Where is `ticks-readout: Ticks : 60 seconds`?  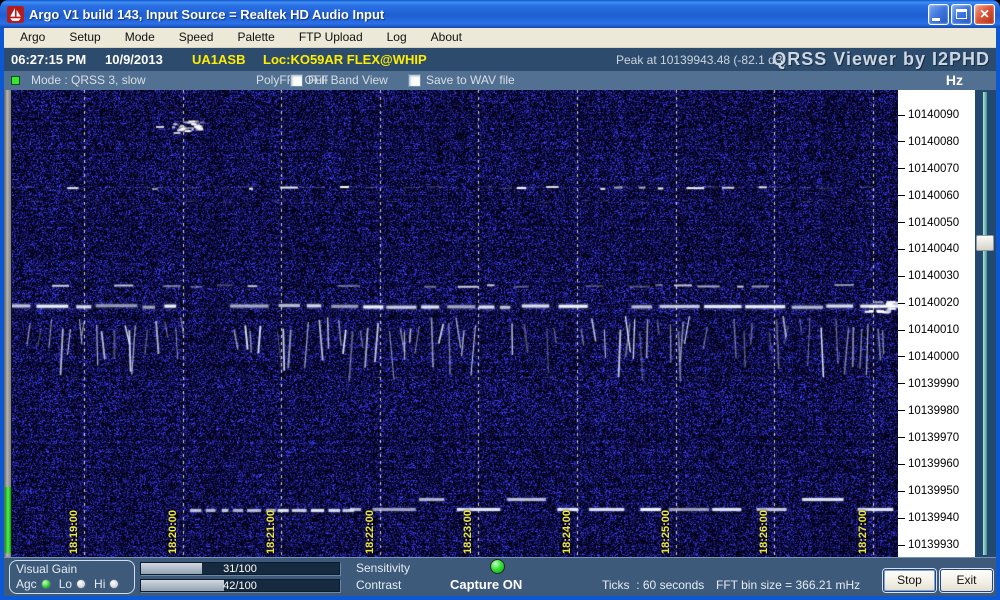 ticks-readout: Ticks : 60 seconds is located at coordinates (653, 585).